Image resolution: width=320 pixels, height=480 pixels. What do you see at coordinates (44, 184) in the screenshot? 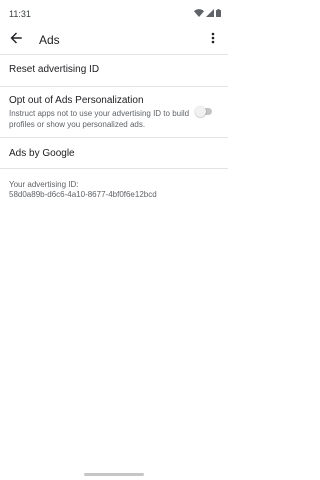
I see `advertising-id-label: Your advertising ID:` at bounding box center [44, 184].